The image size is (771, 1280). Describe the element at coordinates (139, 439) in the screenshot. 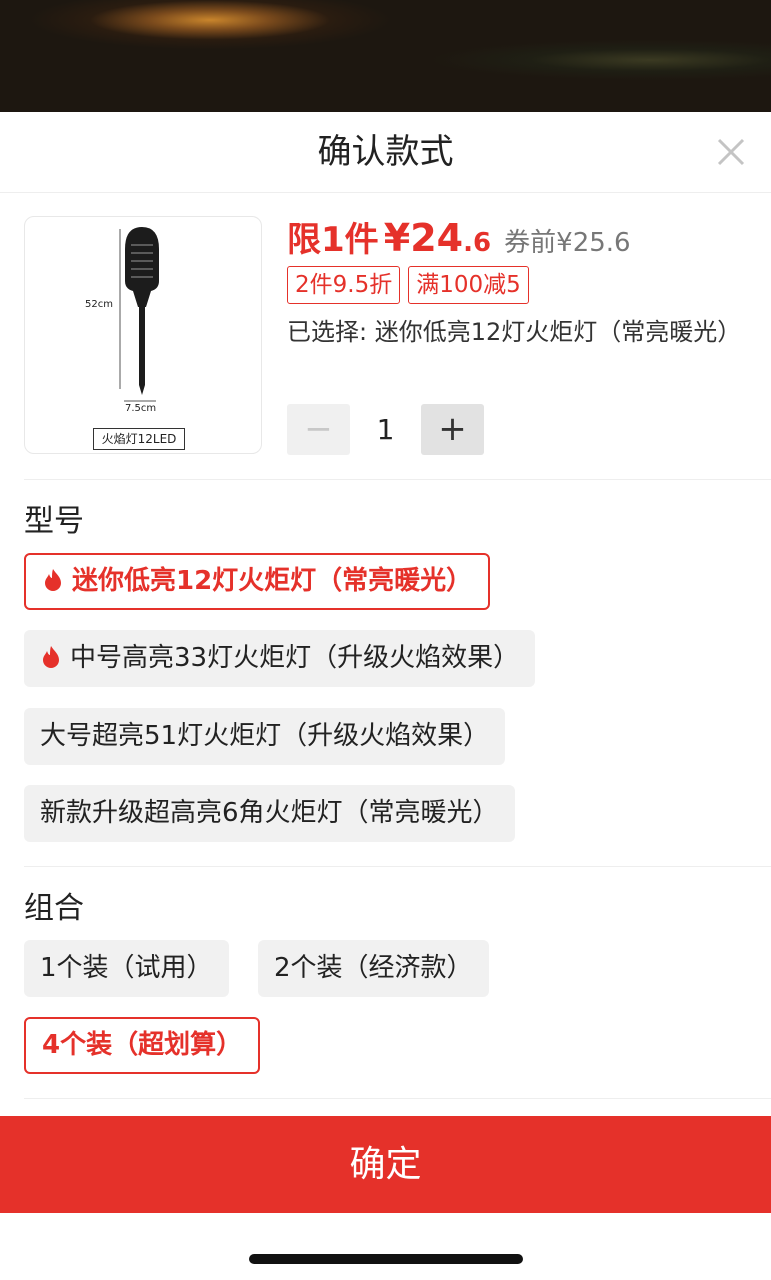

I see `thumbnail-caption: 火焰灯12LED` at that location.